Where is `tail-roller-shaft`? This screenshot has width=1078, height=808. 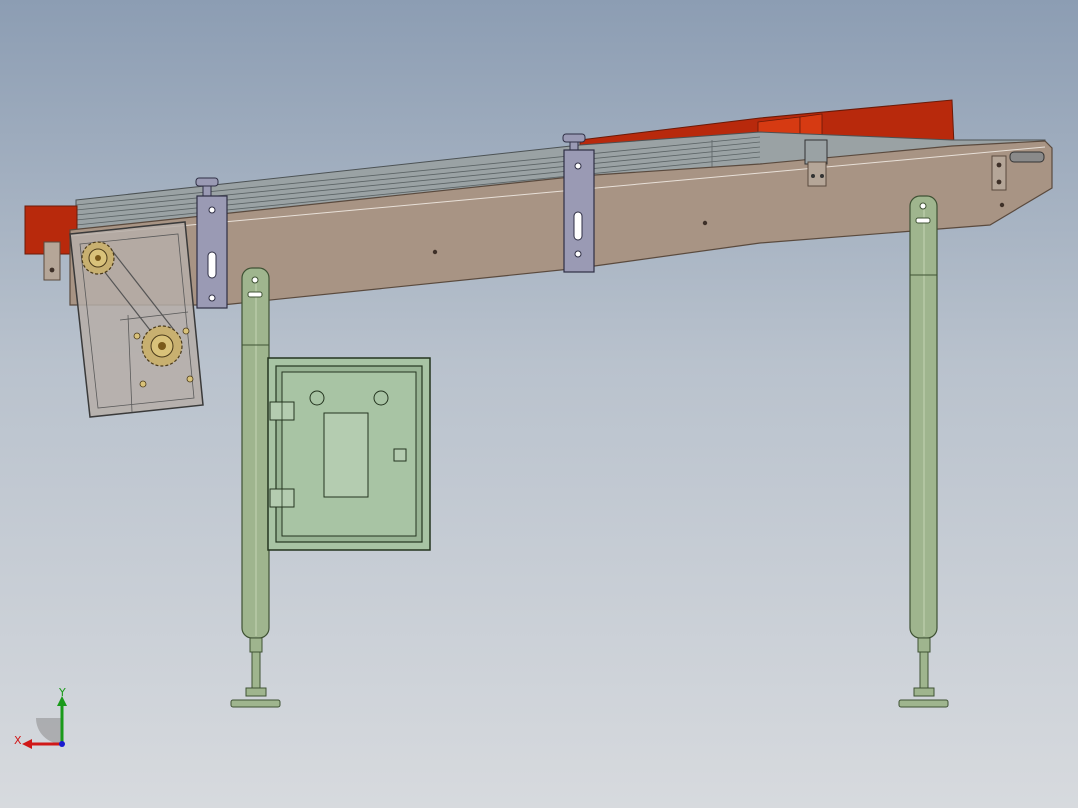
tail-roller-shaft is located at coordinates (1027, 157).